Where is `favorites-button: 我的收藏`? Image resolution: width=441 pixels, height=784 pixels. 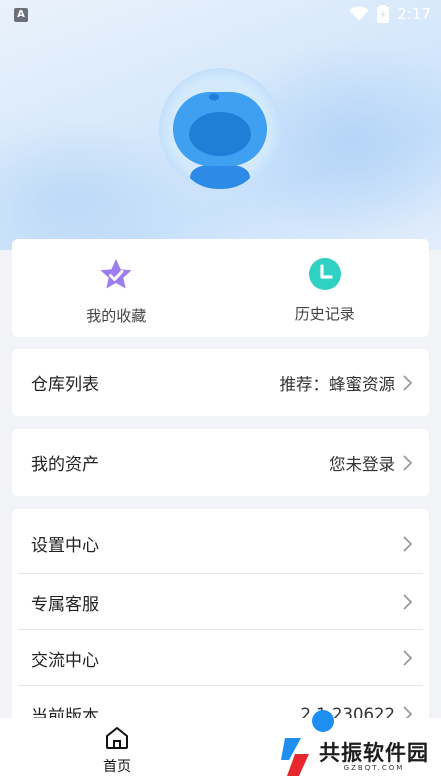
favorites-button: 我的收藏 is located at coordinates (116, 288).